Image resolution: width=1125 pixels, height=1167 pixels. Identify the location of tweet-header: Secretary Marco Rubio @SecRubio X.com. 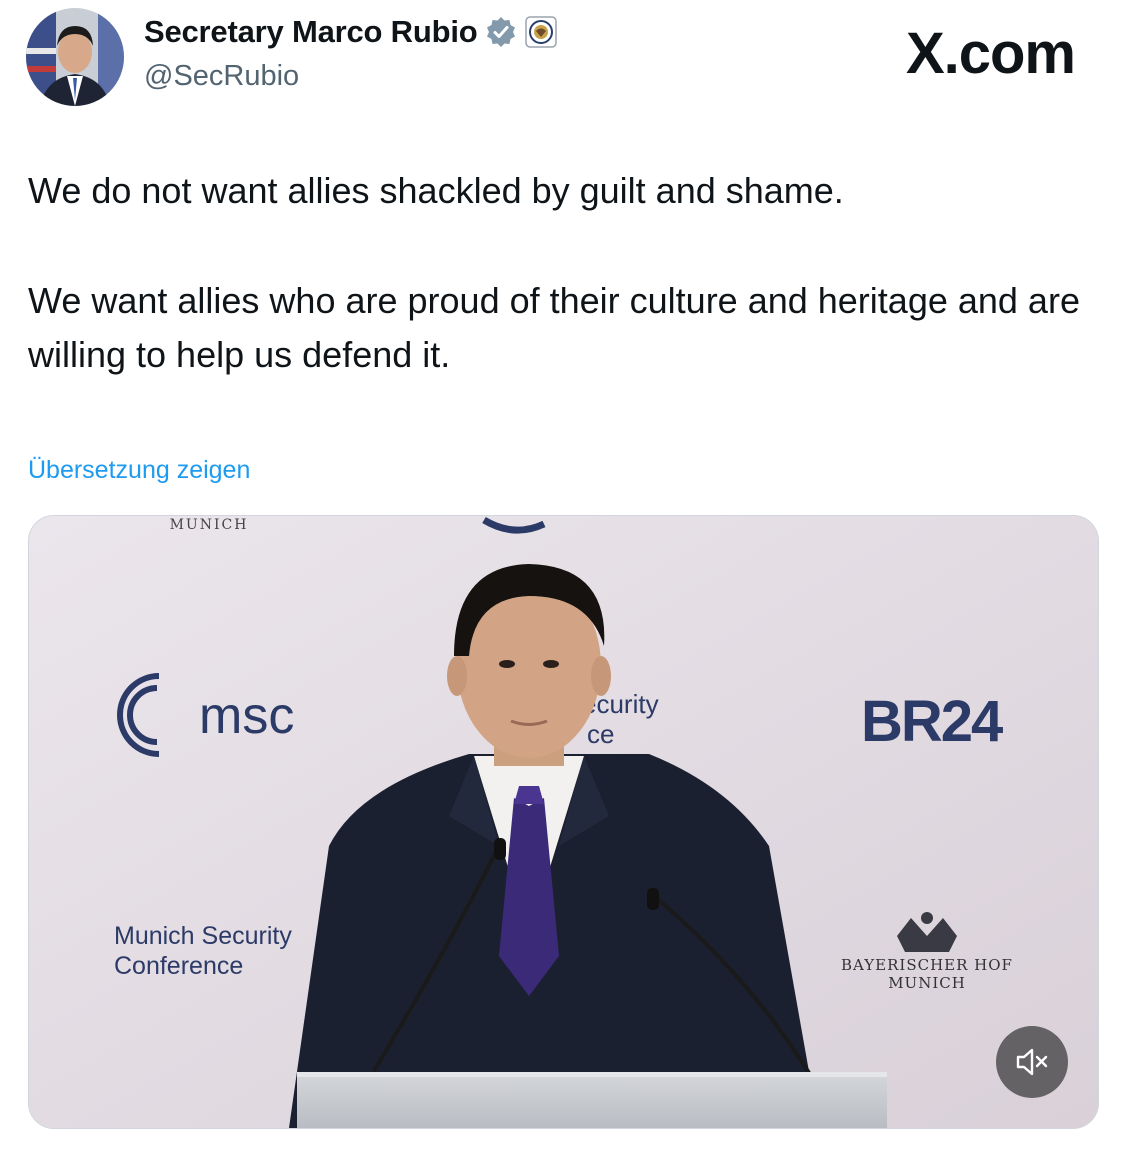
(562, 65).